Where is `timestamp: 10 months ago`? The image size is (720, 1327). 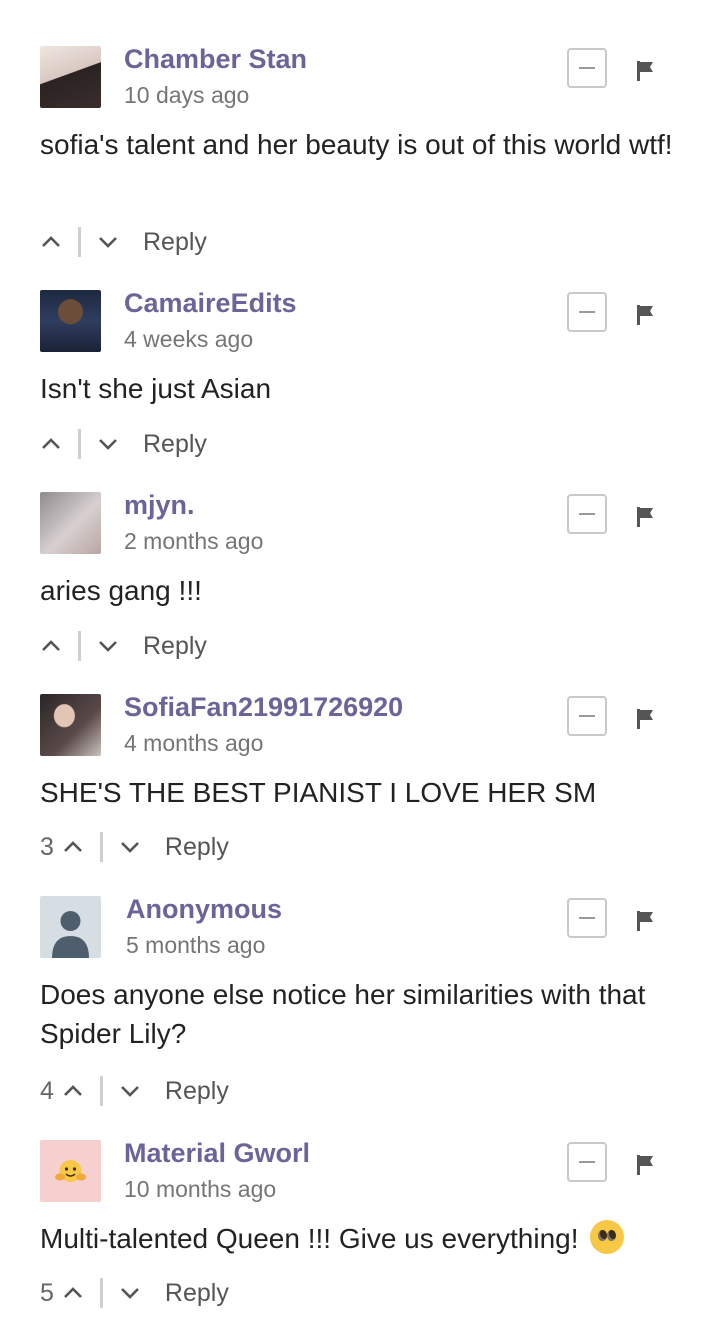
timestamp: 10 months ago is located at coordinates (200, 1189).